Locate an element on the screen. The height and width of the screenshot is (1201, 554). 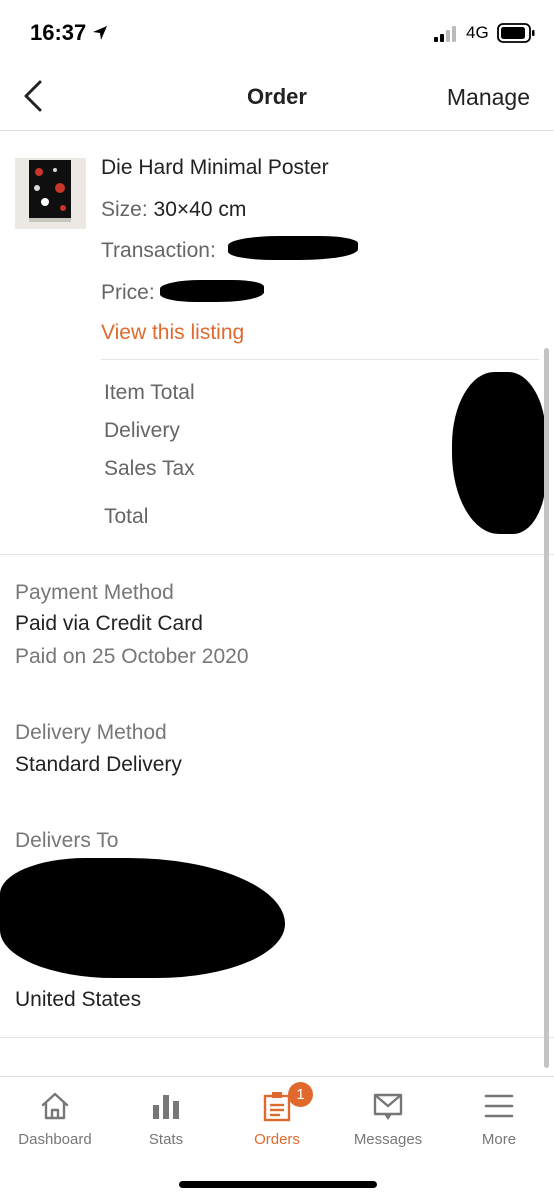
item-price: Price: is located at coordinates (128, 293).